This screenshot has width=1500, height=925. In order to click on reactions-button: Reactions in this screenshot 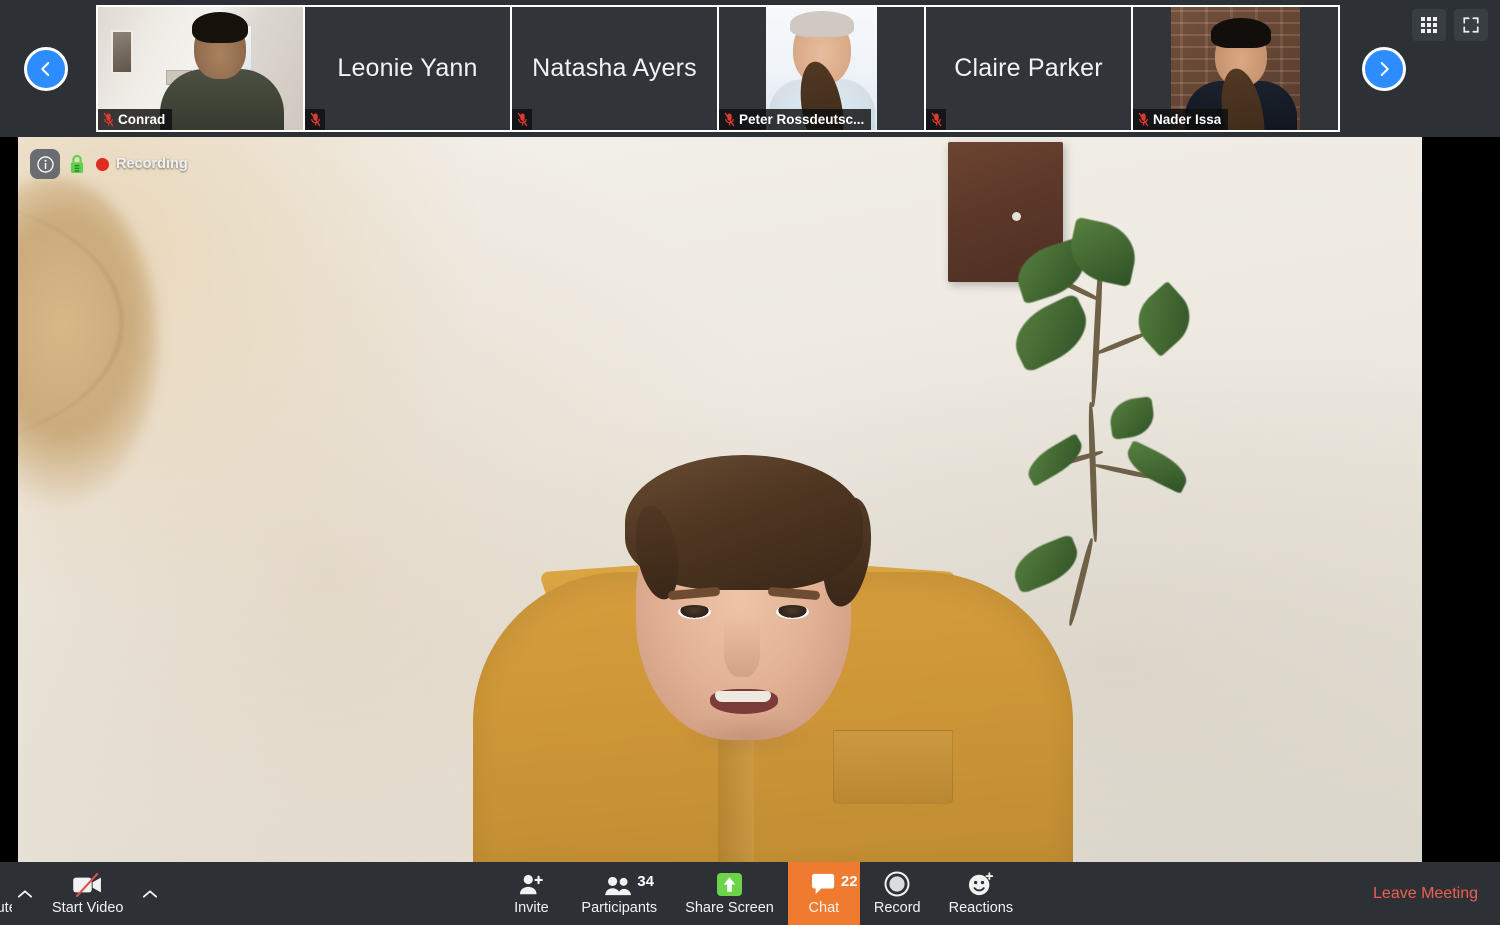, I will do `click(981, 893)`.